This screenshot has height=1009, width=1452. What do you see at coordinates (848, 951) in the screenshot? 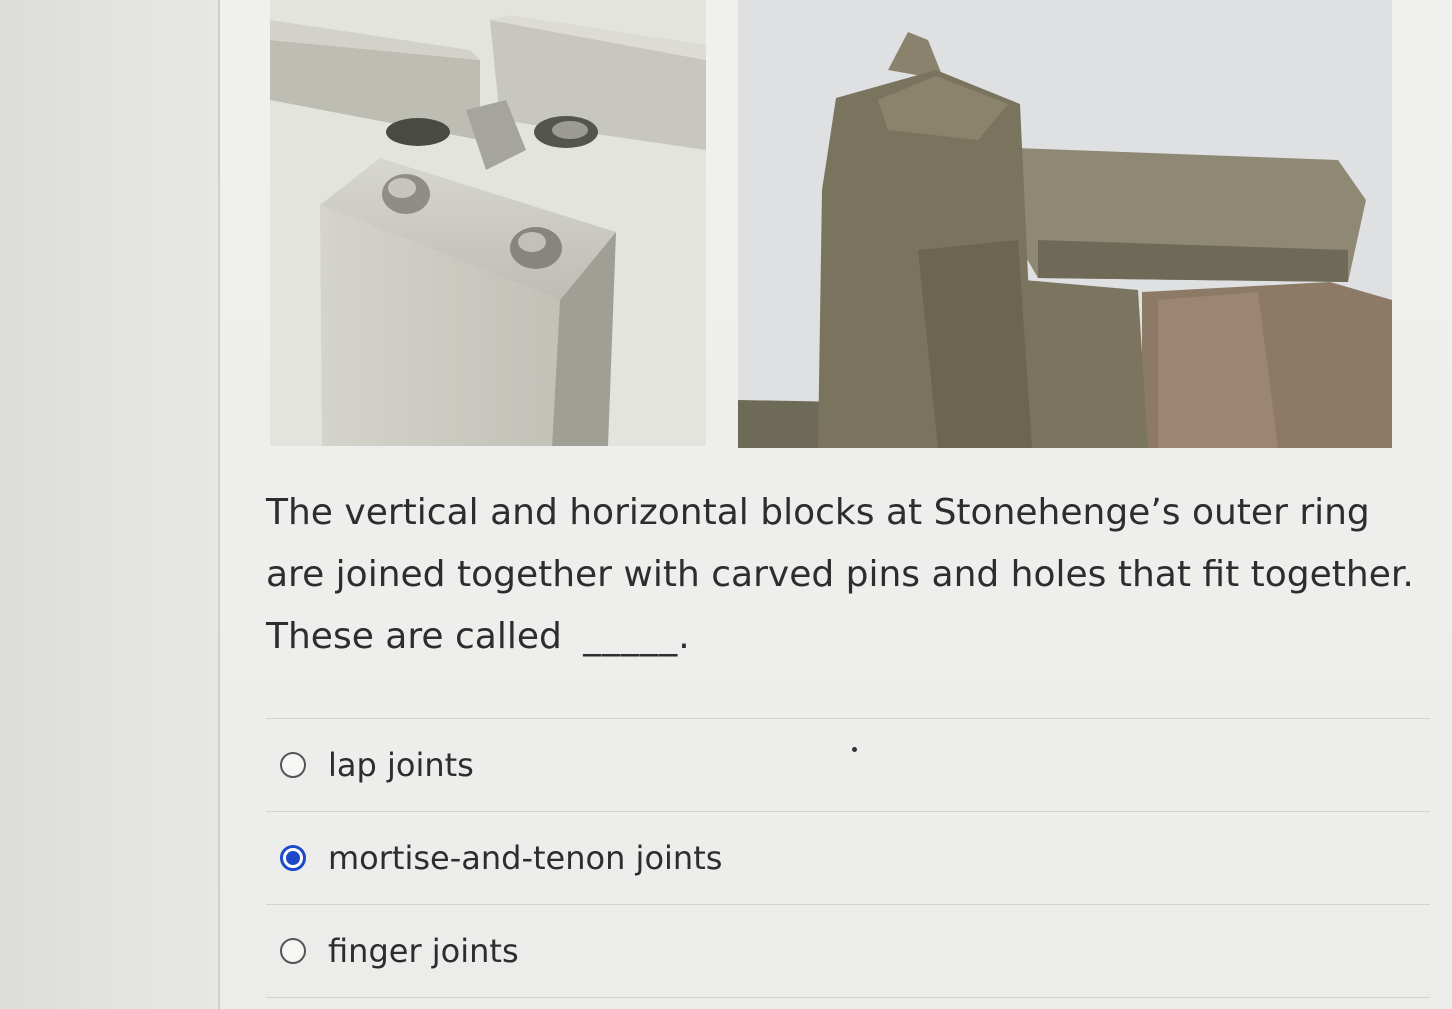
I see `answer-option-finger-joints: finger joints` at bounding box center [848, 951].